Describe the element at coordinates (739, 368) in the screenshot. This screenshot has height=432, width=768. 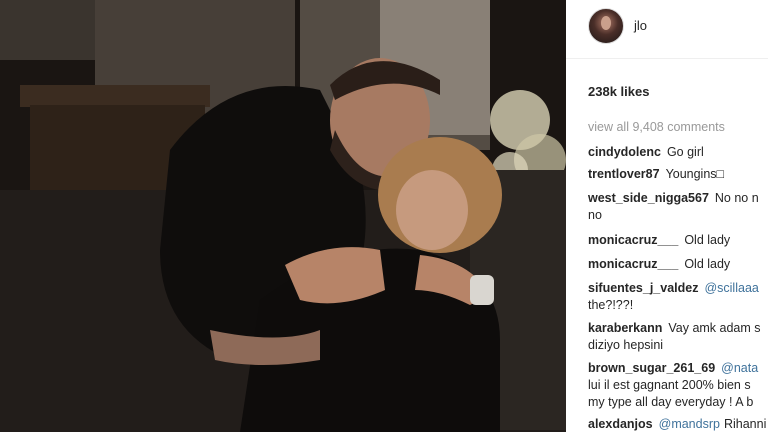
I see `comment-mention: @nata` at that location.